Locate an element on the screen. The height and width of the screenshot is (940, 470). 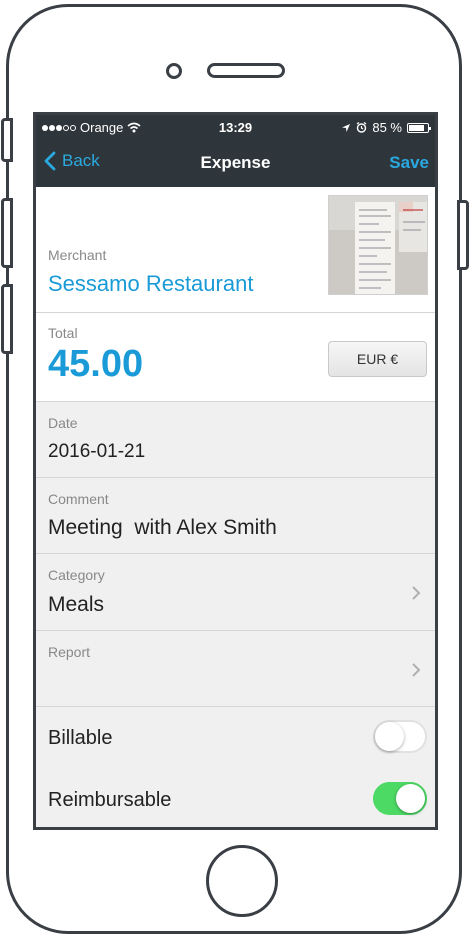
merchant-value: Sessamo Restaurant is located at coordinates (151, 283).